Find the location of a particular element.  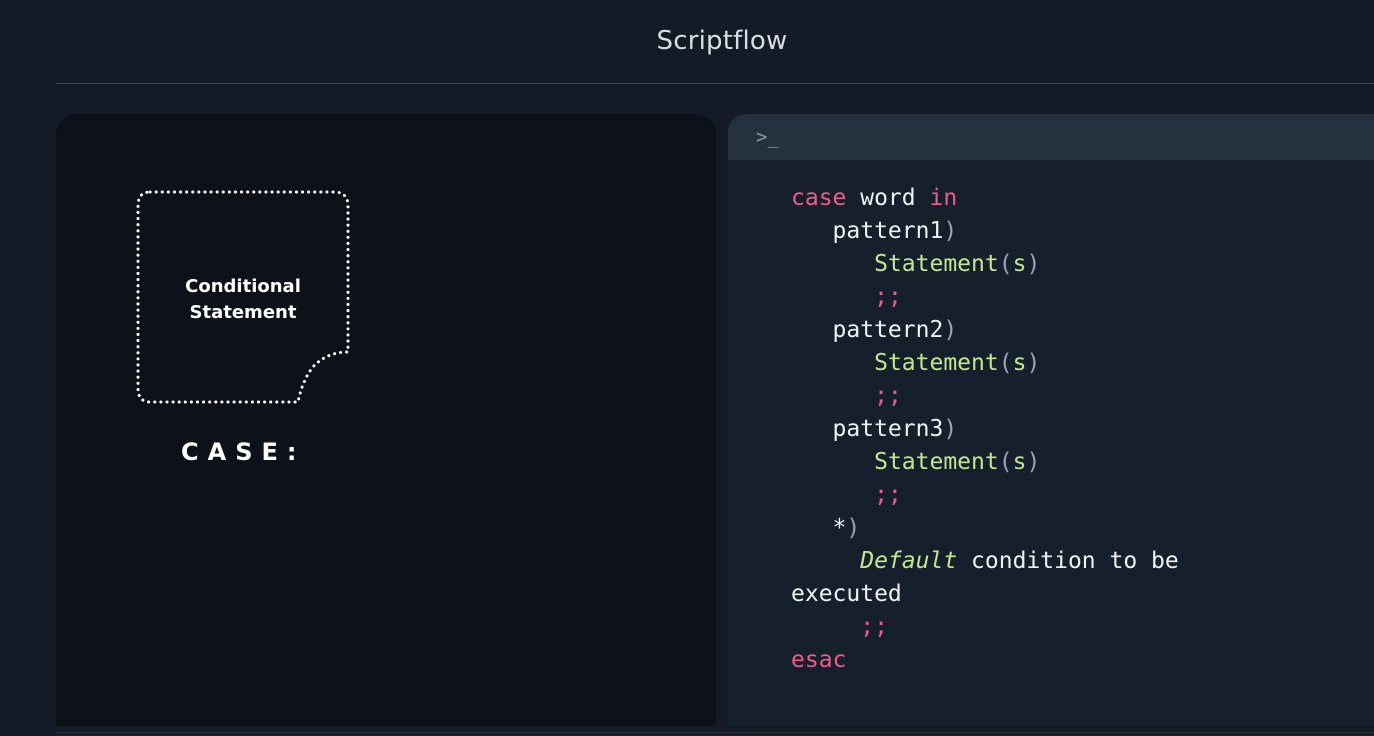

keyword-esac: esac is located at coordinates (819, 660).